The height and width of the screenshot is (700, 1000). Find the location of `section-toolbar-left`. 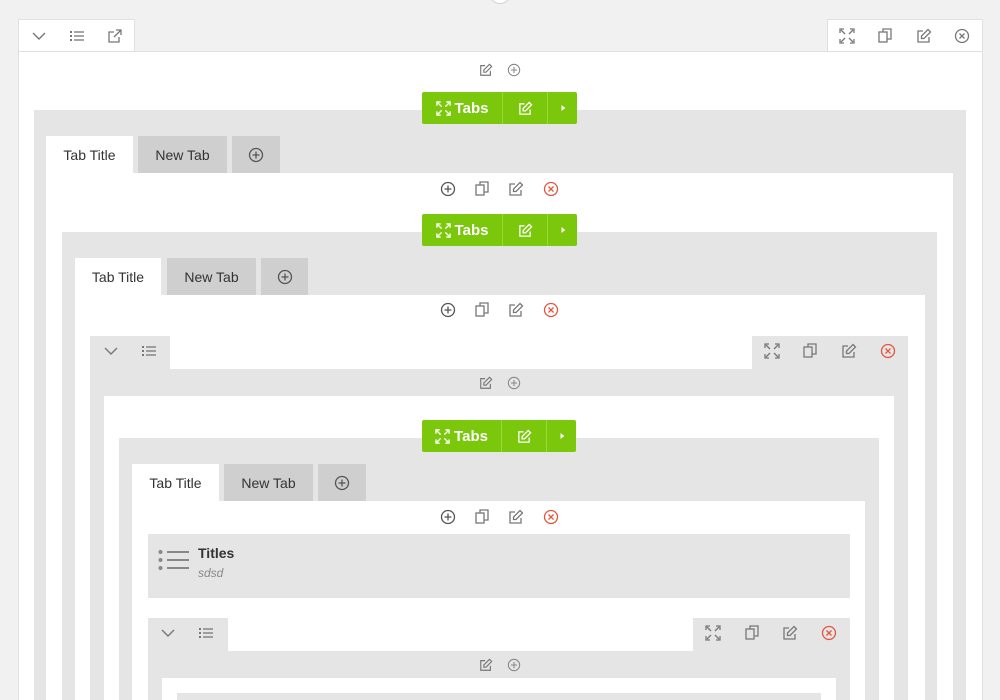

section-toolbar-left is located at coordinates (76, 35).